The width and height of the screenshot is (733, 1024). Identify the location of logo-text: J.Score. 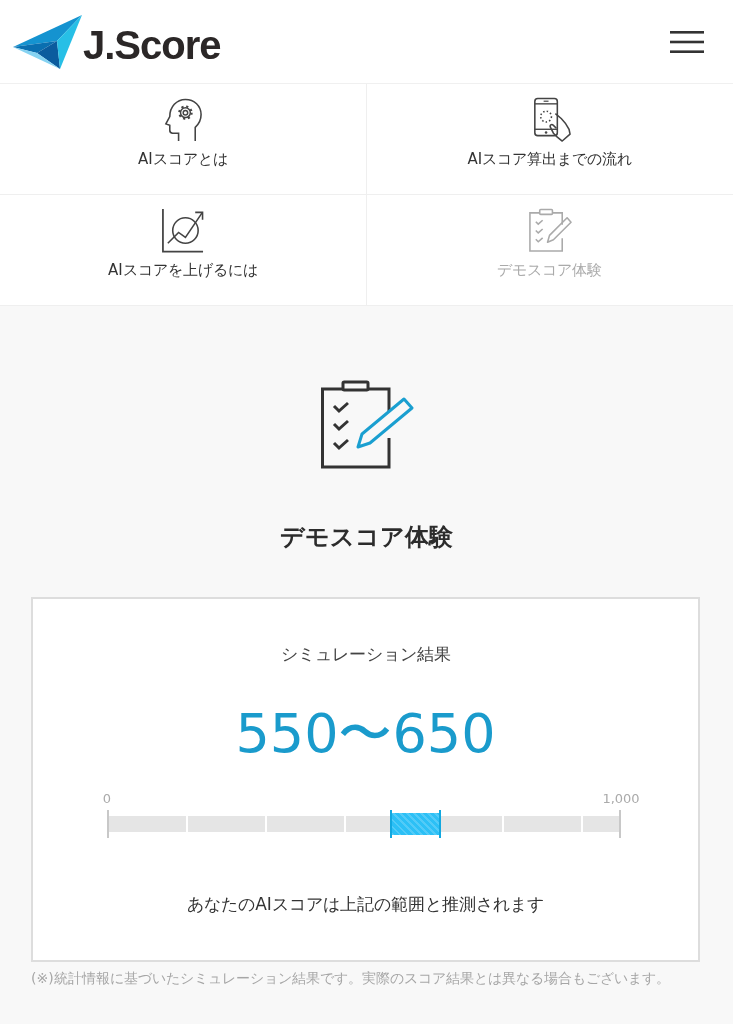
(152, 44).